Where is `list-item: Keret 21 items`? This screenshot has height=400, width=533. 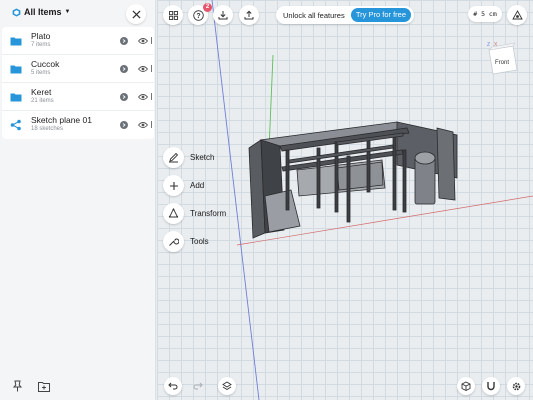 list-item: Keret 21 items is located at coordinates (78, 97).